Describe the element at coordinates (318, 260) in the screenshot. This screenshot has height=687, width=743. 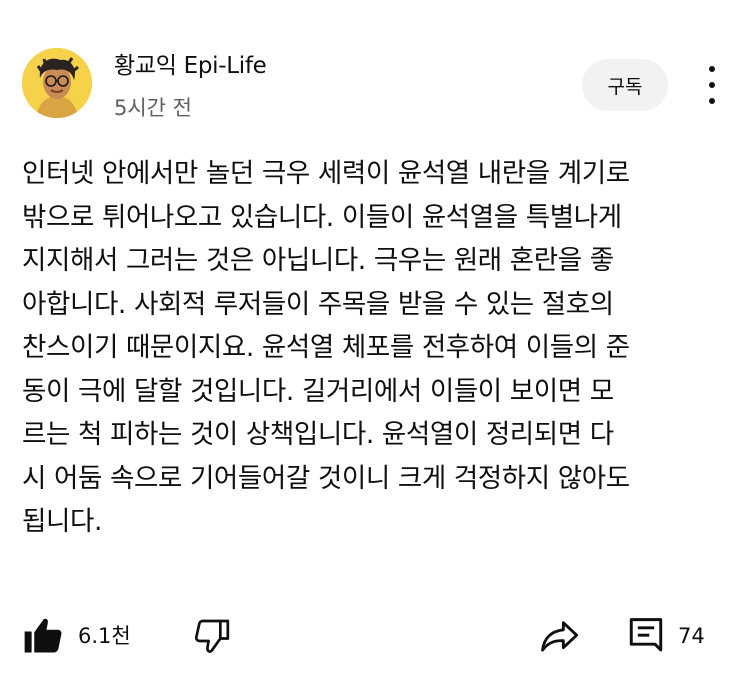
I see `comment-line: 지지해서 그러는 것은 아닙니다. 극우는 원래 혼란을 좋` at that location.